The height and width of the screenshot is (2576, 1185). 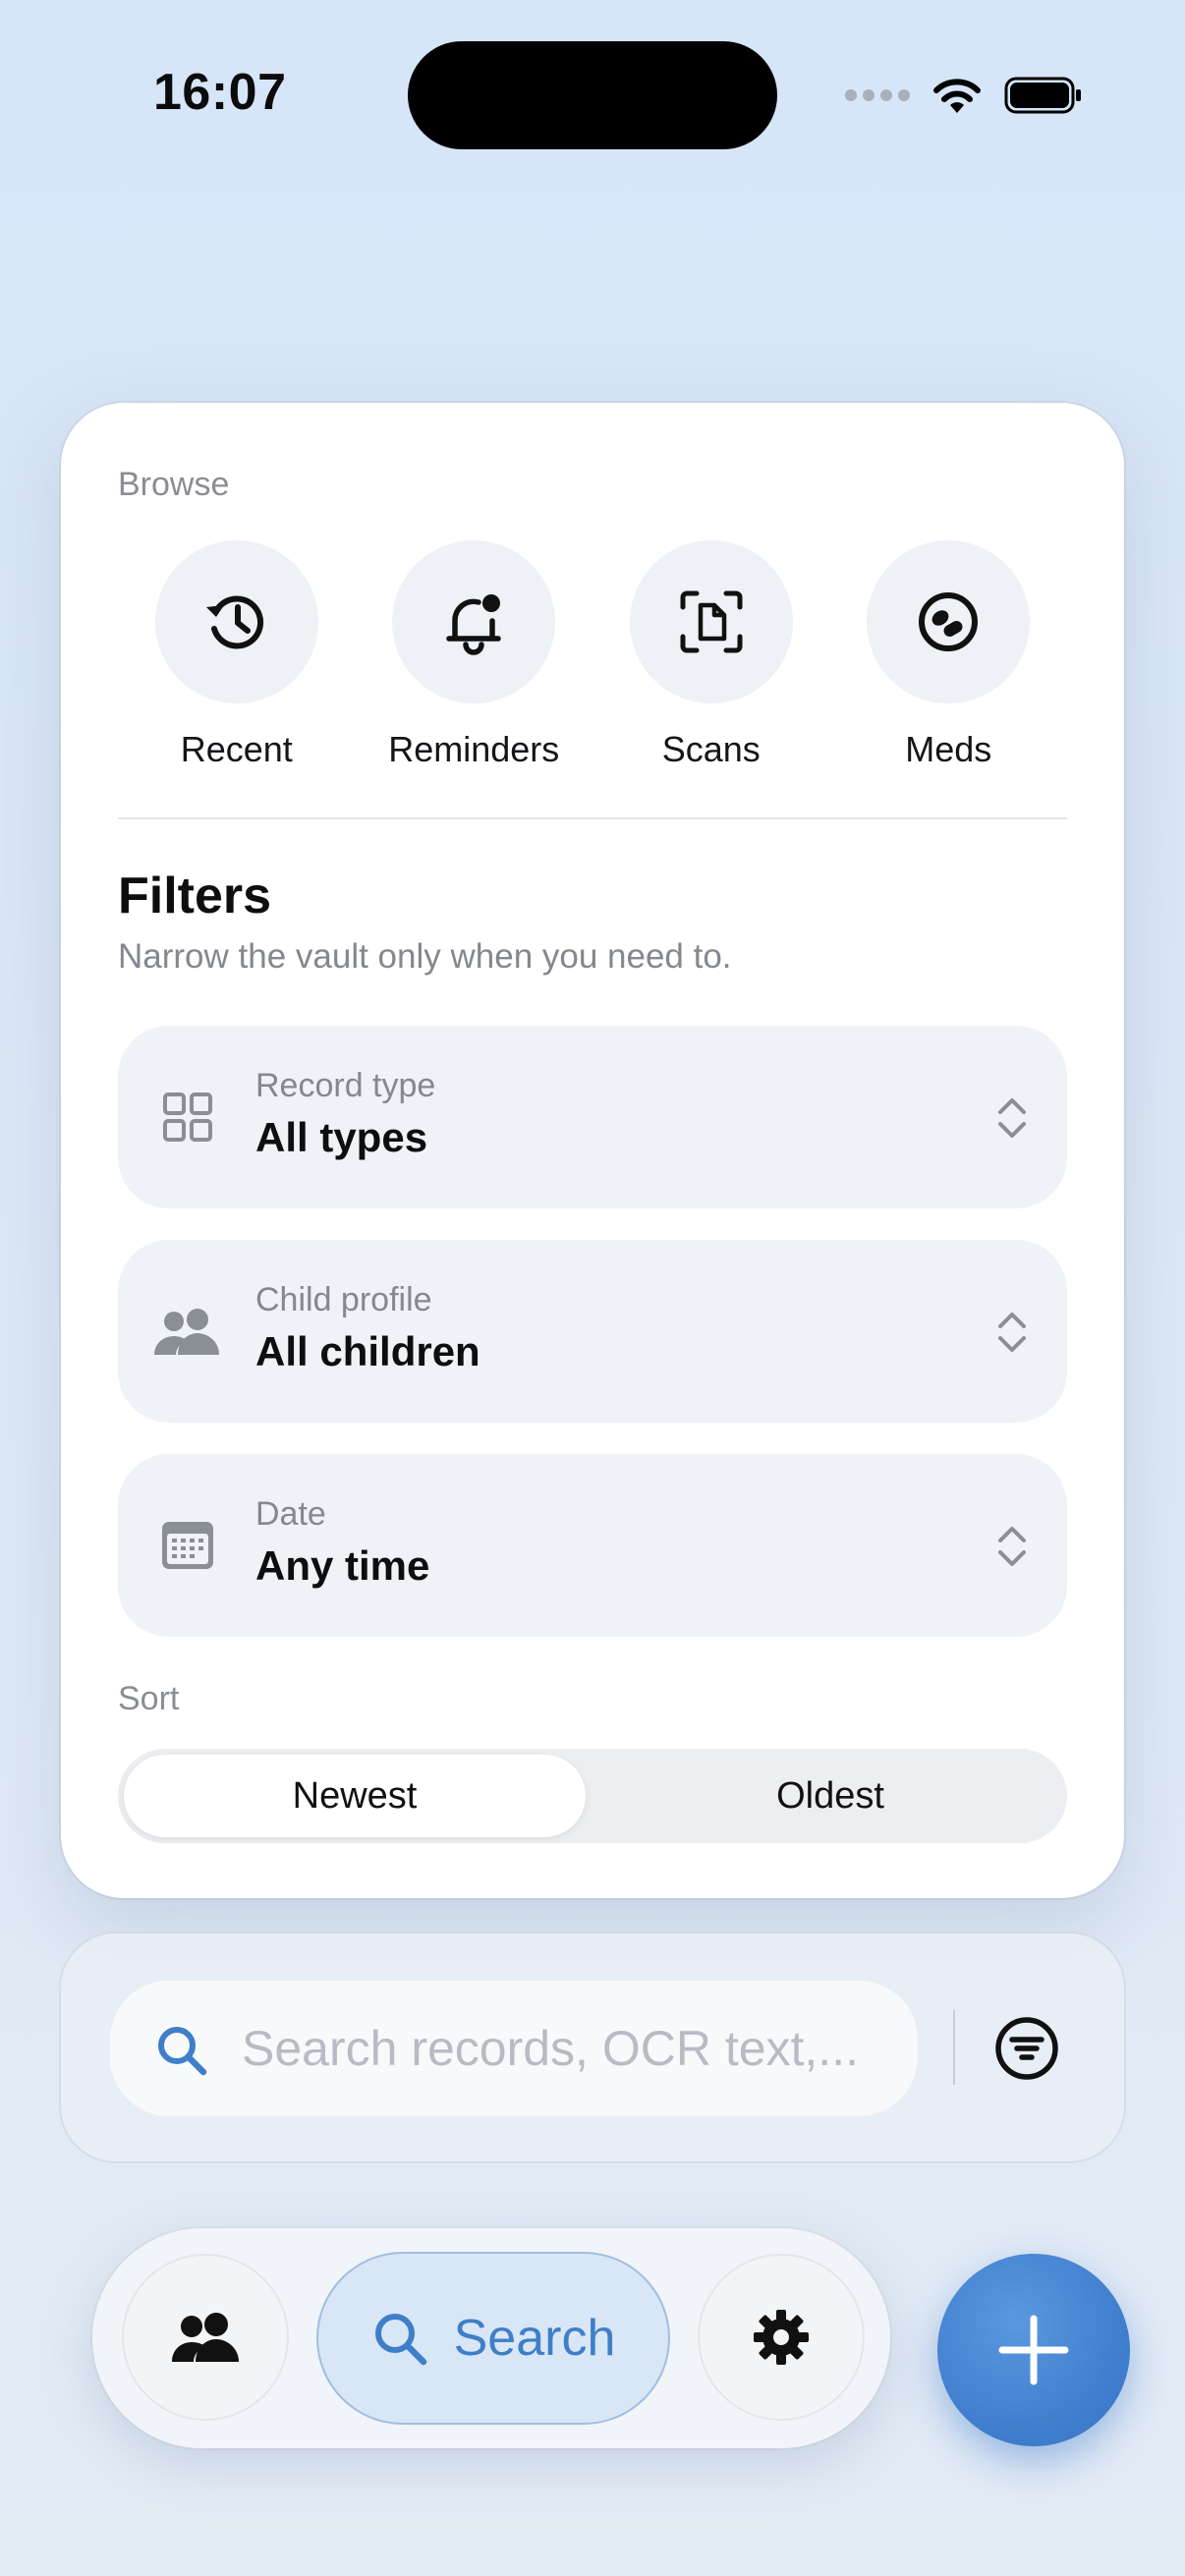 What do you see at coordinates (343, 1565) in the screenshot?
I see `date-value: Any time` at bounding box center [343, 1565].